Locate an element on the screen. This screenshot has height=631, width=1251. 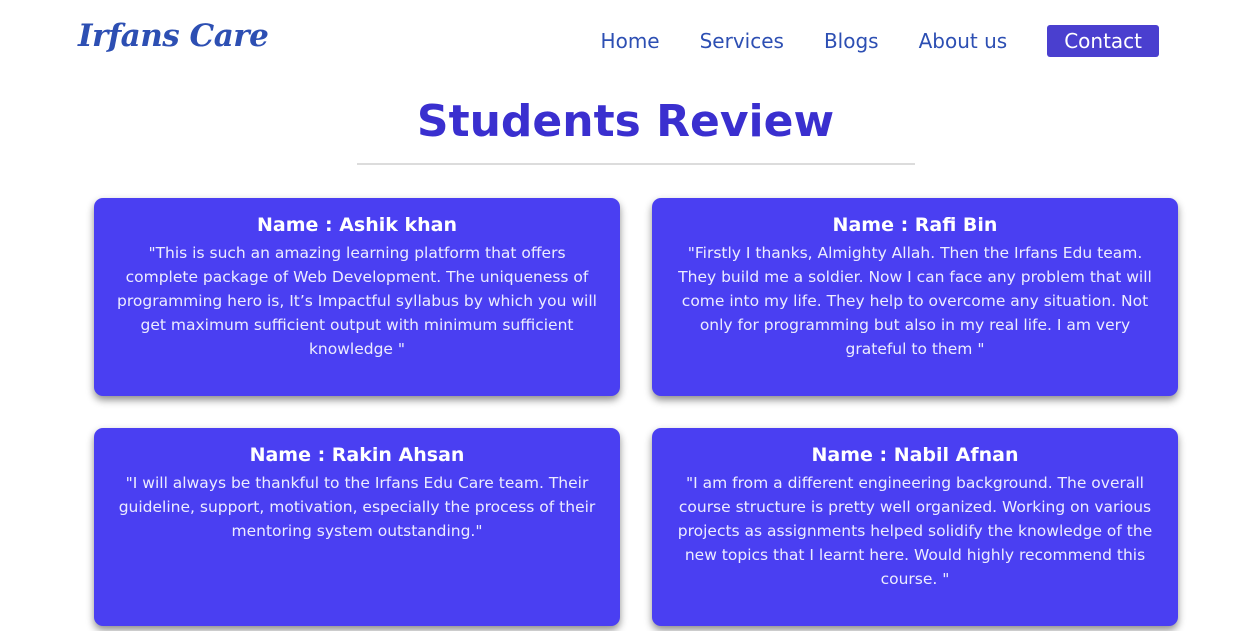
brand-logo: Irfans Care is located at coordinates (173, 36).